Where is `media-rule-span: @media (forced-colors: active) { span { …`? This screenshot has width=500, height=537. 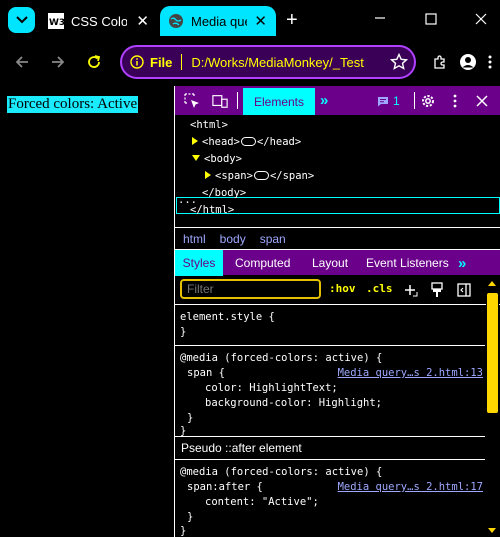
media-rule-span: @media (forced-colors: active) { span { … is located at coordinates (330, 391).